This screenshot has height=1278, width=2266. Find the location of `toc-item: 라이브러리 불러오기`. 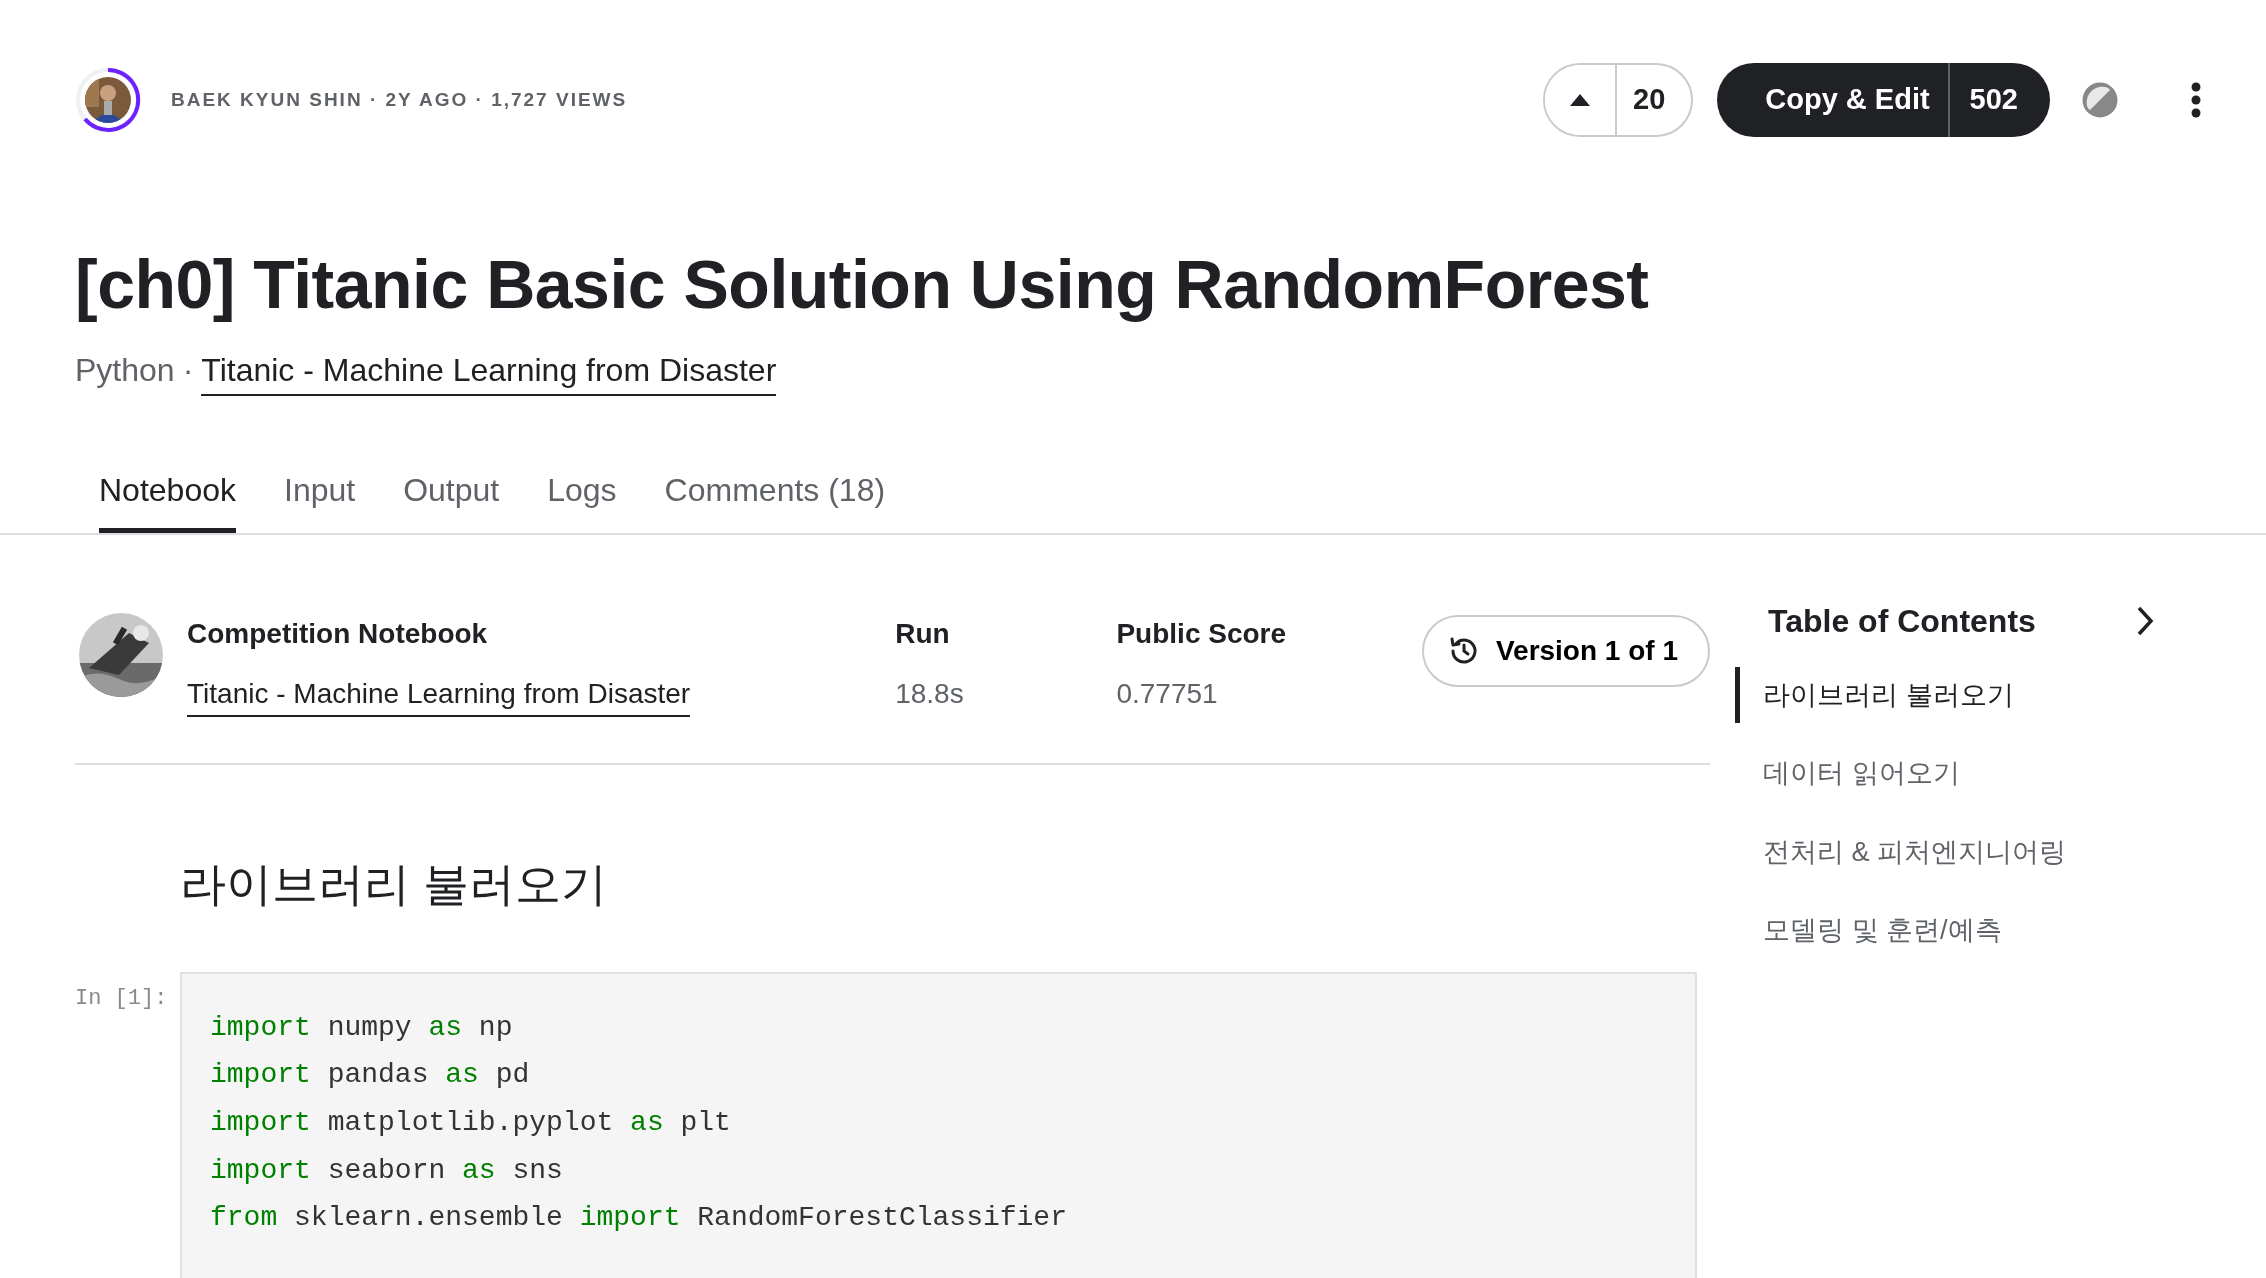

toc-item: 라이브러리 불러오기 is located at coordinates (1945, 695).